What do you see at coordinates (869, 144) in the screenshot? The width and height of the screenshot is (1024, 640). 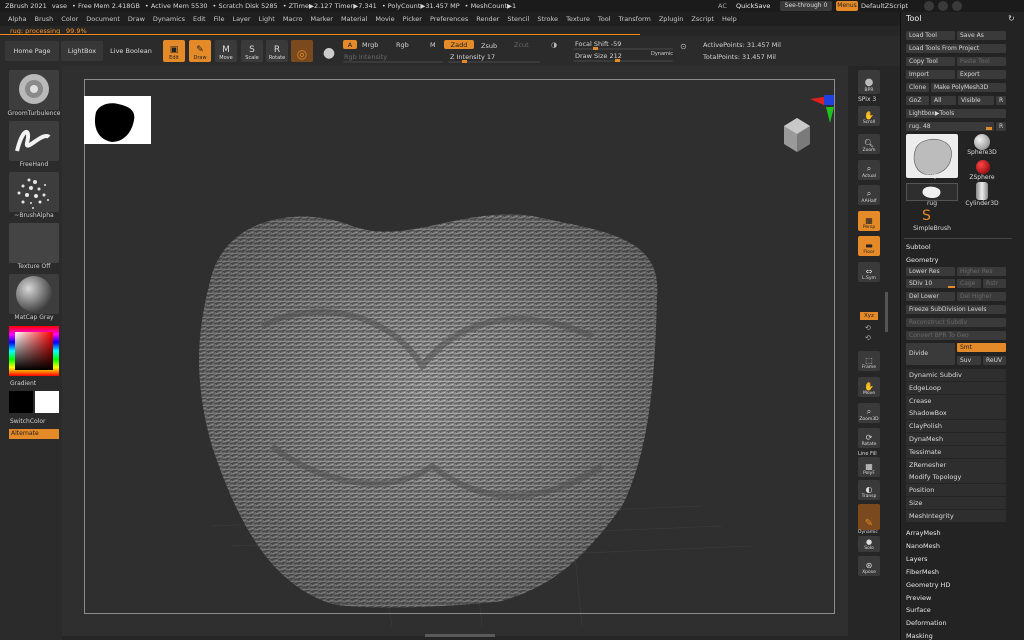 I see `zoom-button: 🔍︎ Zoom` at bounding box center [869, 144].